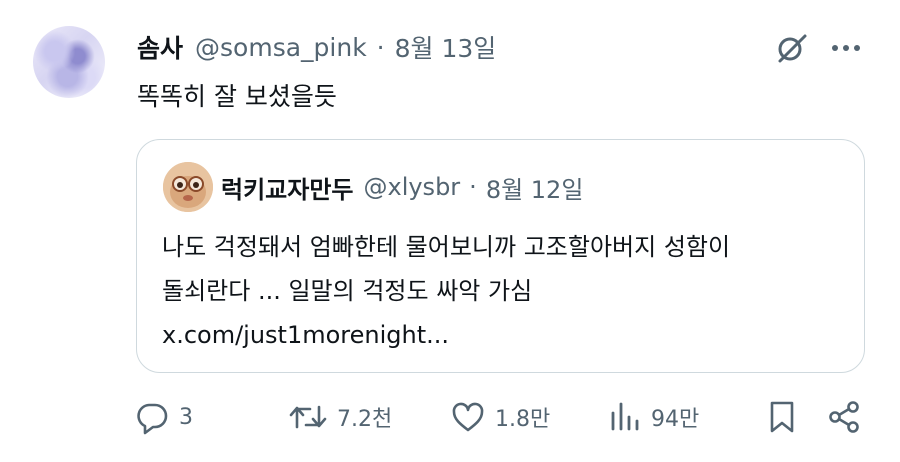 Image resolution: width=900 pixels, height=462 pixels. Describe the element at coordinates (411, 187) in the screenshot. I see `quoted-author-handle: @xlysbr` at that location.